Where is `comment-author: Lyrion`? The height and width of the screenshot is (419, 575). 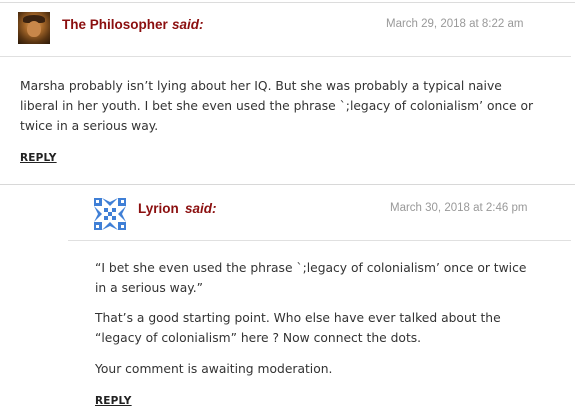
comment-author: Lyrion is located at coordinates (158, 208).